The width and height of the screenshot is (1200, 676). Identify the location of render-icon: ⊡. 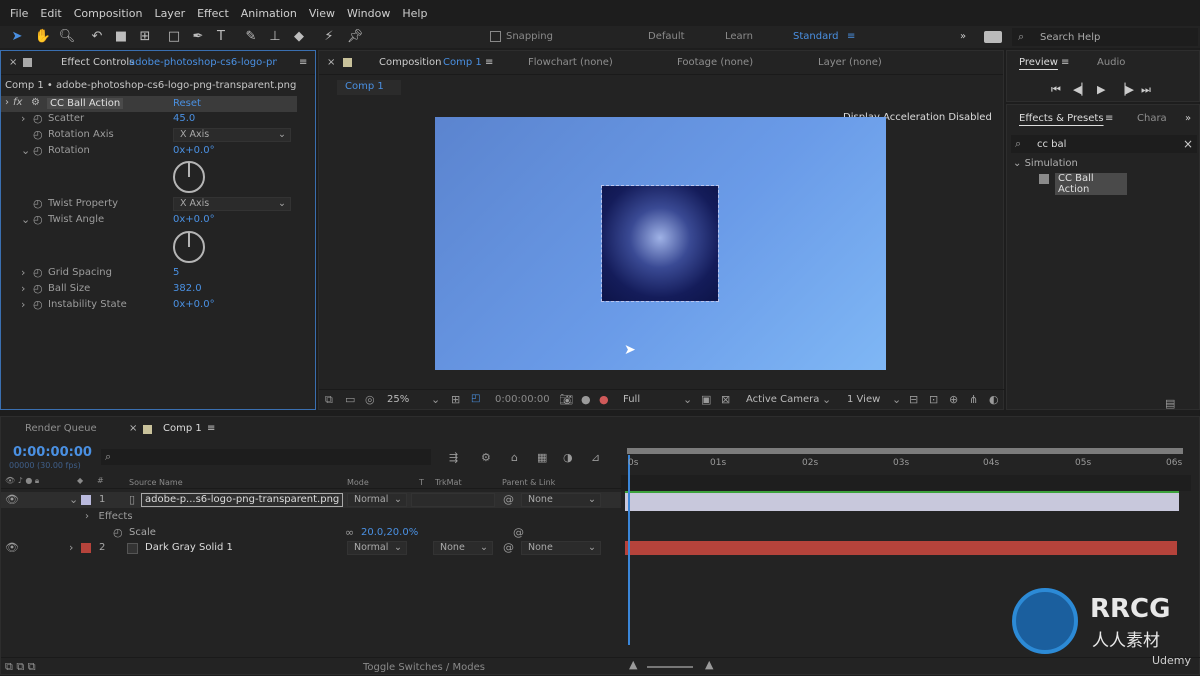
(933, 399).